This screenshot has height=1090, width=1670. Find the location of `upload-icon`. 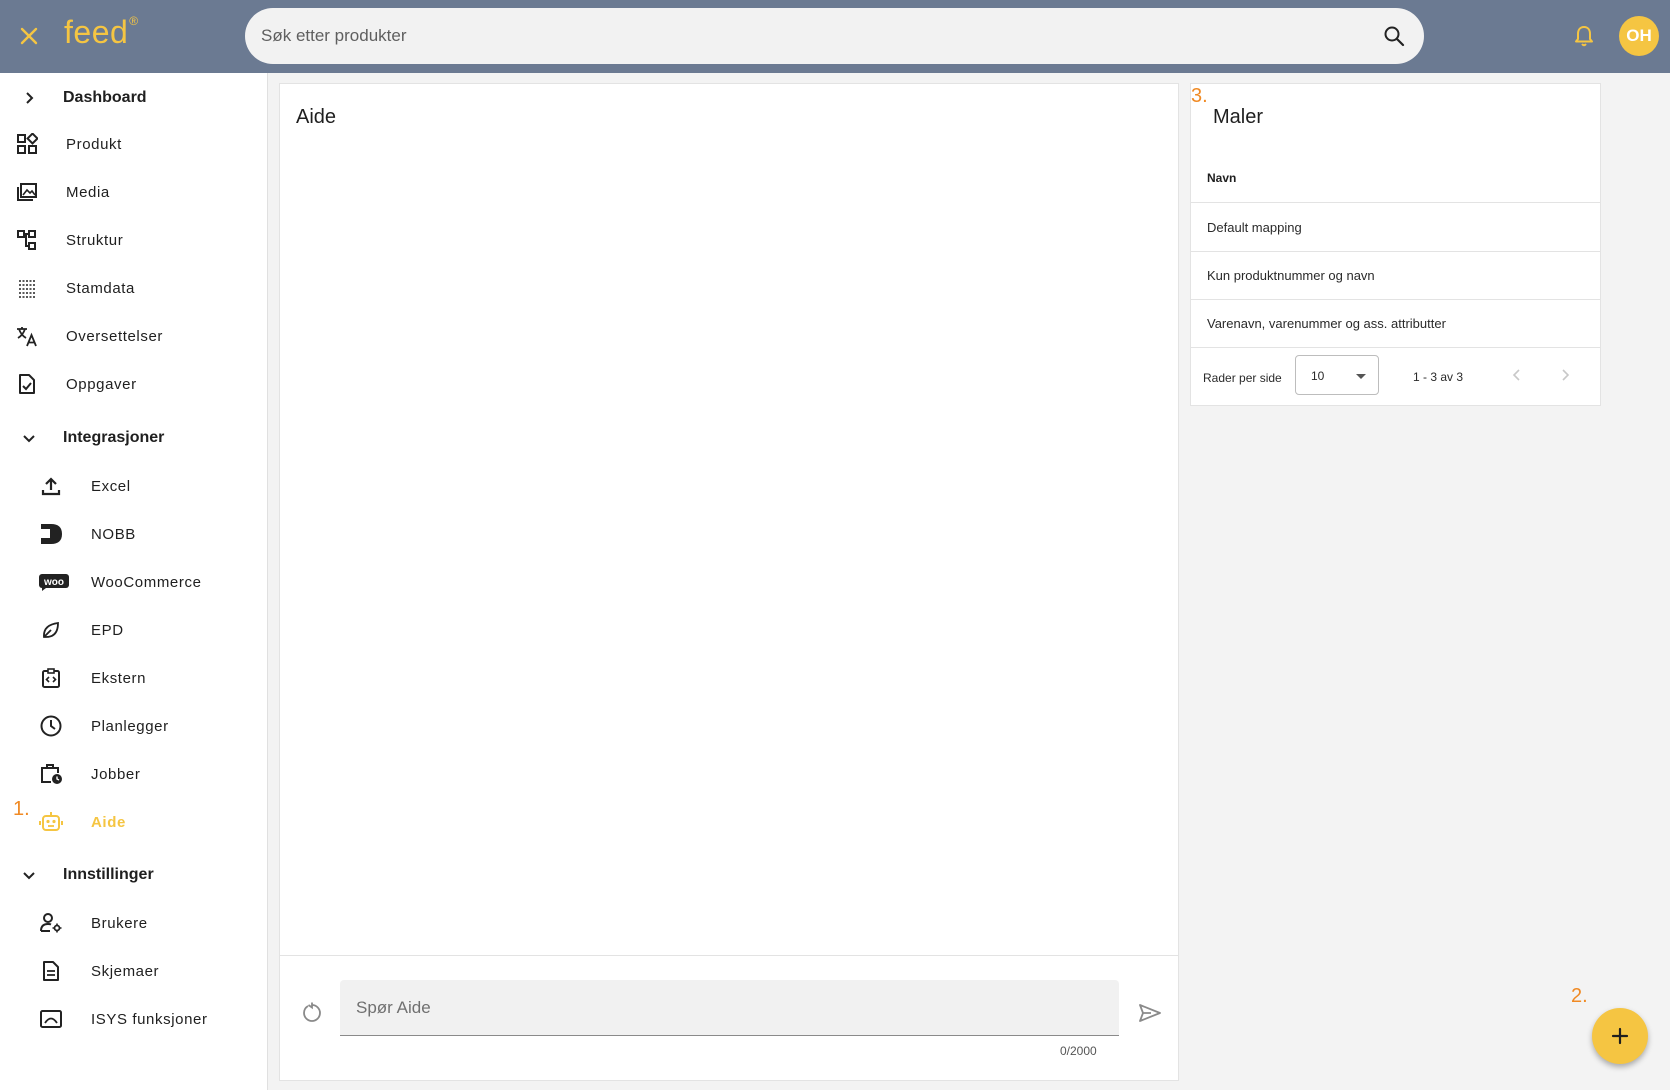

upload-icon is located at coordinates (51, 486).